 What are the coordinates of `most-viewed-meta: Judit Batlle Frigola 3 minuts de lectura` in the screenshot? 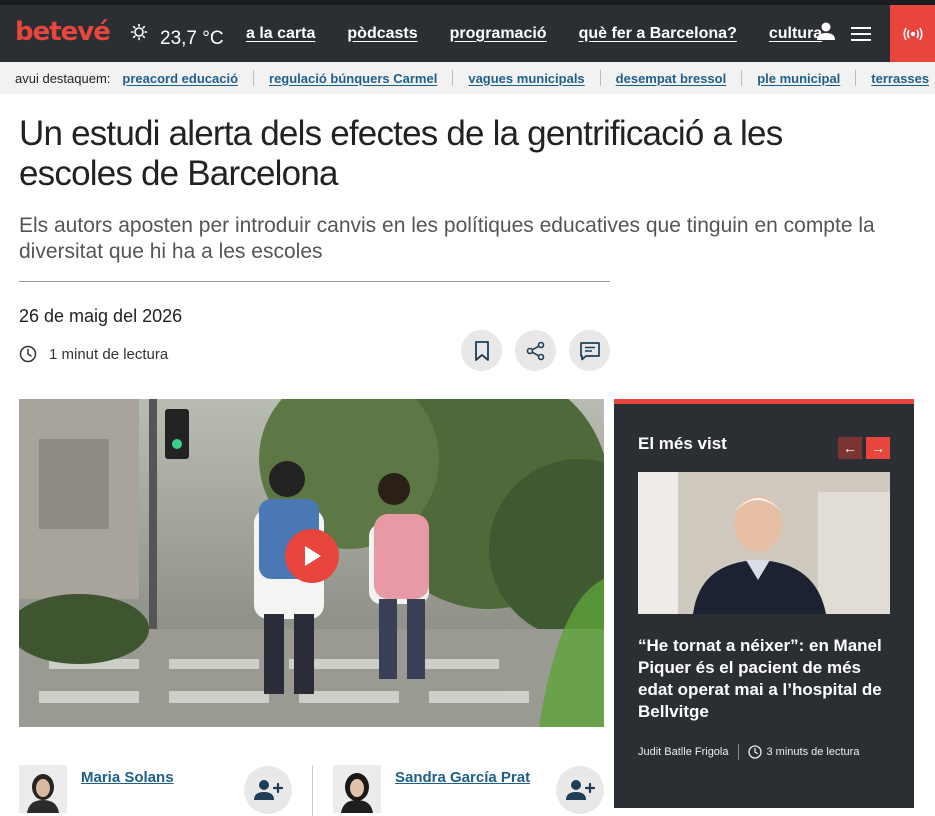 It's located at (748, 752).